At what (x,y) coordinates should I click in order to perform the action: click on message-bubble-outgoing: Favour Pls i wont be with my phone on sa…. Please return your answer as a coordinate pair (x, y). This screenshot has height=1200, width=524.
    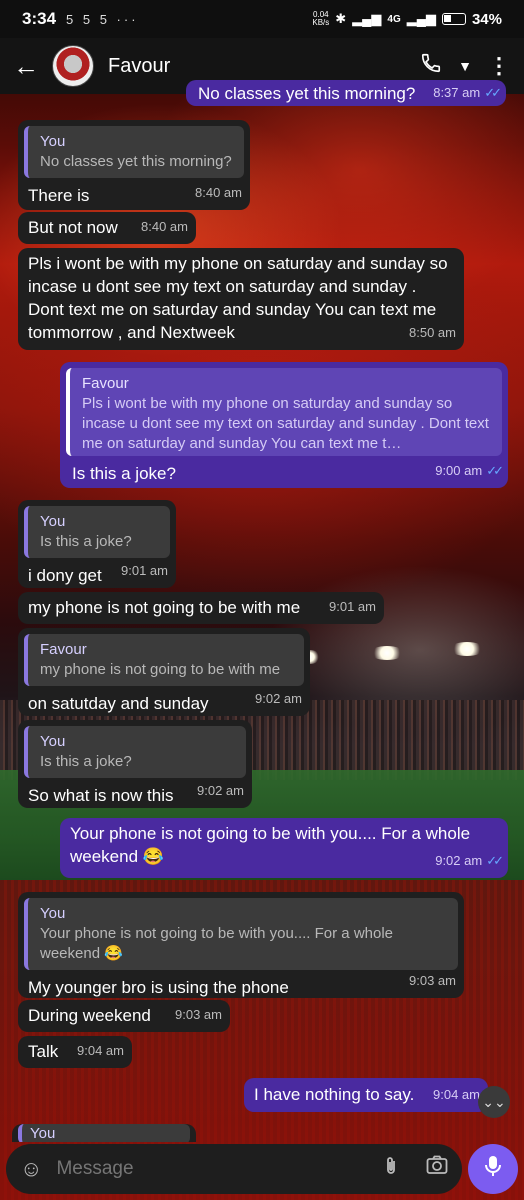
    Looking at the image, I should click on (284, 425).